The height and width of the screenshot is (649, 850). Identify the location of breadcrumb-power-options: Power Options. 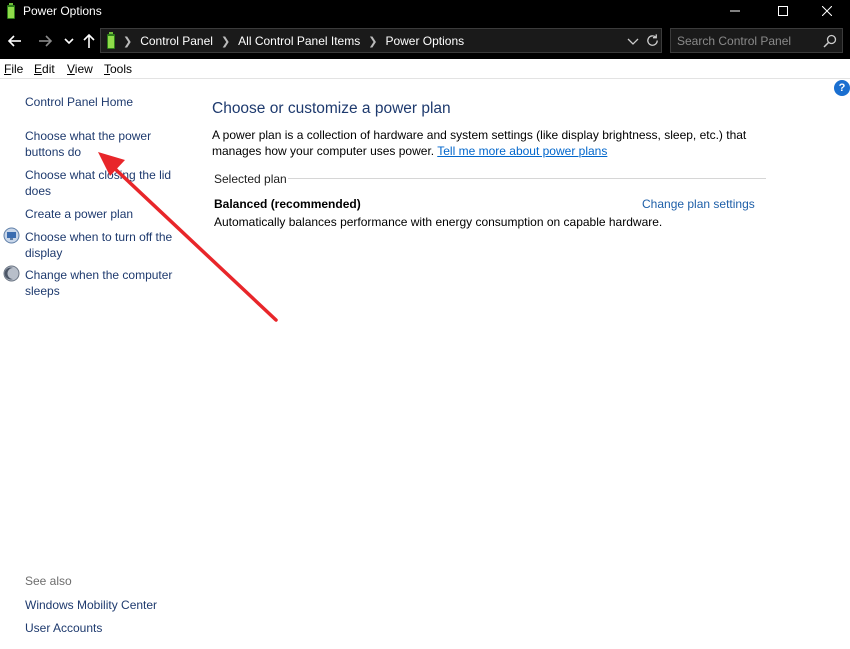
(424, 41).